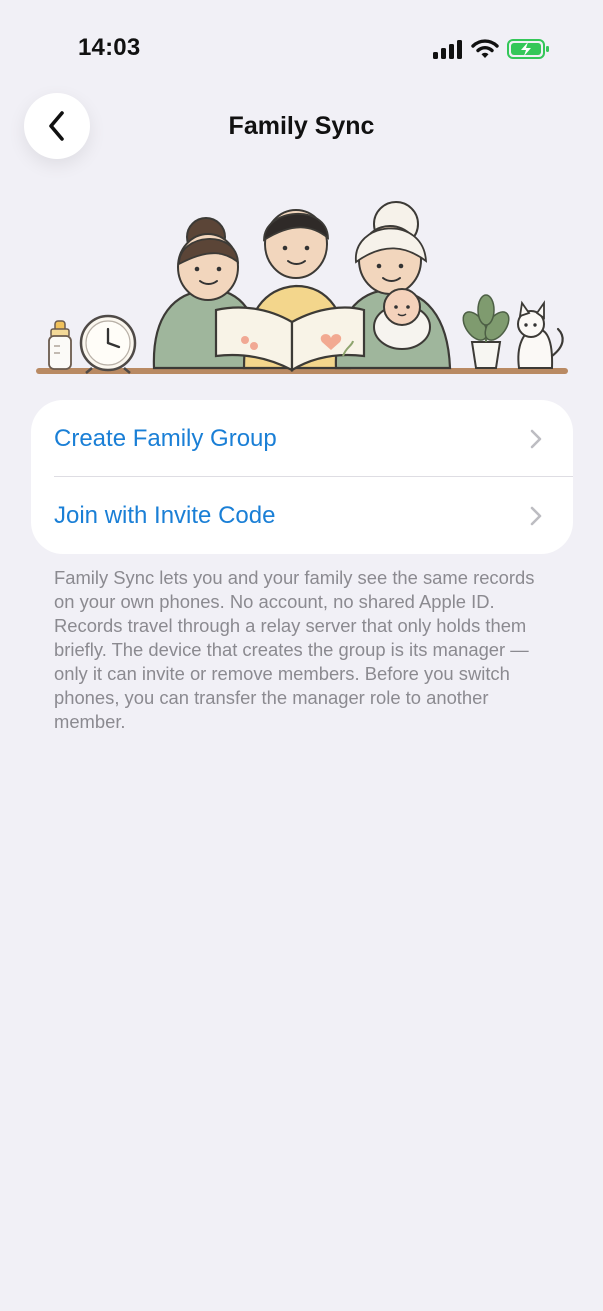 This screenshot has width=603, height=1311. I want to click on family-illustration, so click(302, 285).